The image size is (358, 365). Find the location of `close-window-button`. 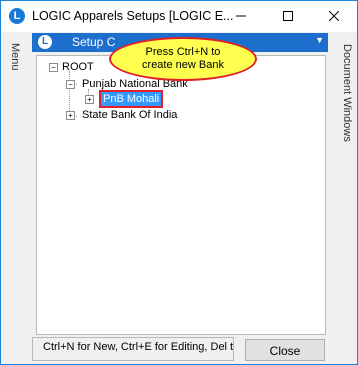

close-window-button is located at coordinates (334, 16).